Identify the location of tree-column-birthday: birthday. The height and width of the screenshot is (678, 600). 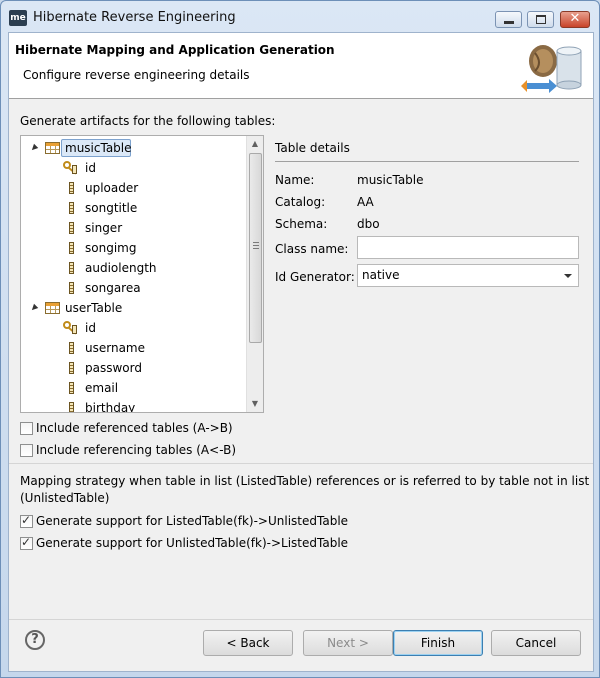
(134, 405).